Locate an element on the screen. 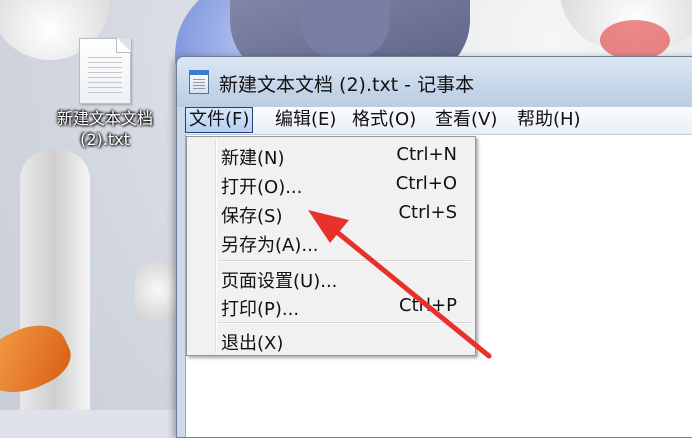 The height and width of the screenshot is (438, 692). menu-file: 文件(F) is located at coordinates (219, 120).